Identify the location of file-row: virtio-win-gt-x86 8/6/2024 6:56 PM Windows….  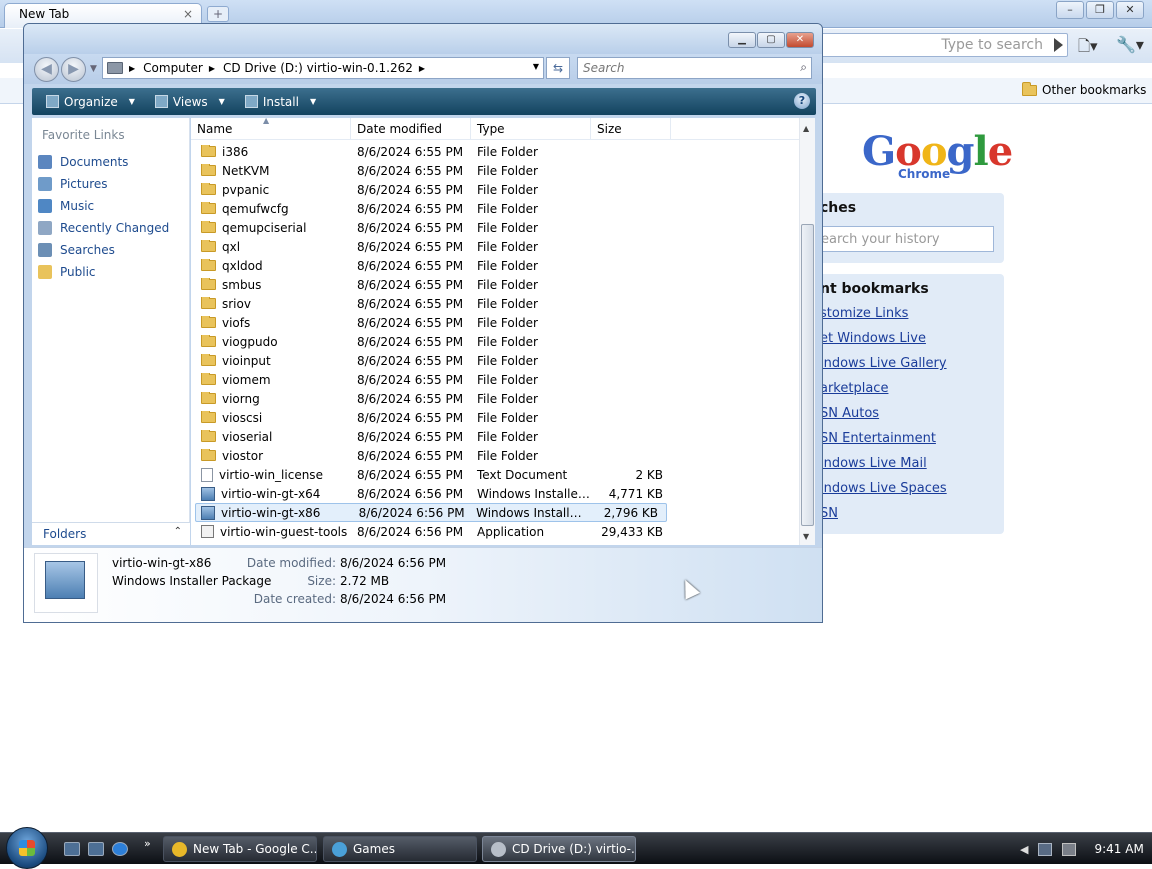
(431, 512).